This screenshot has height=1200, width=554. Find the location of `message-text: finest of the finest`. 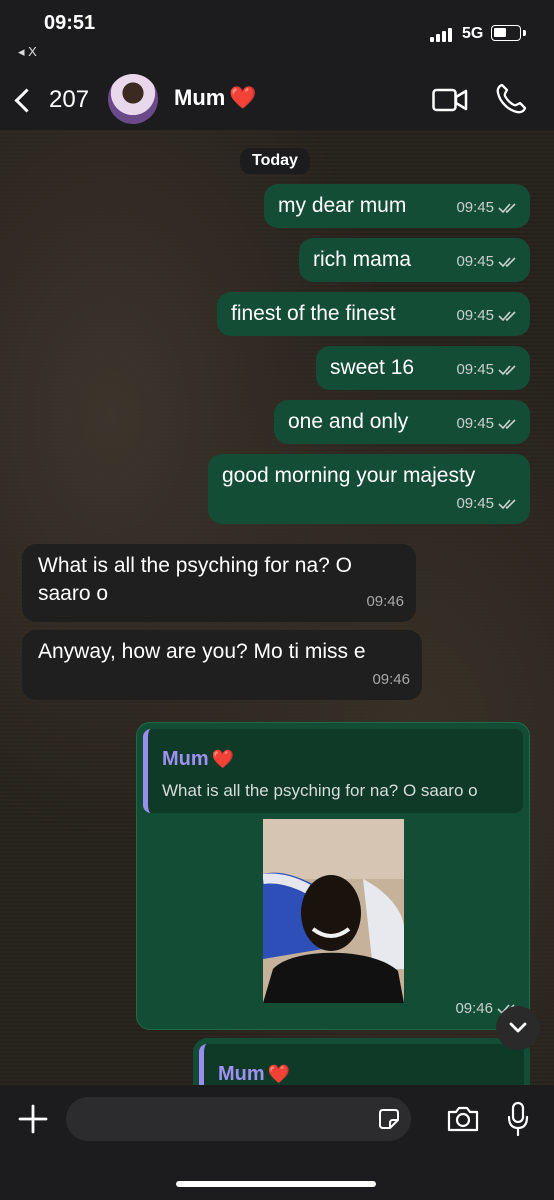

message-text: finest of the finest is located at coordinates (313, 313).